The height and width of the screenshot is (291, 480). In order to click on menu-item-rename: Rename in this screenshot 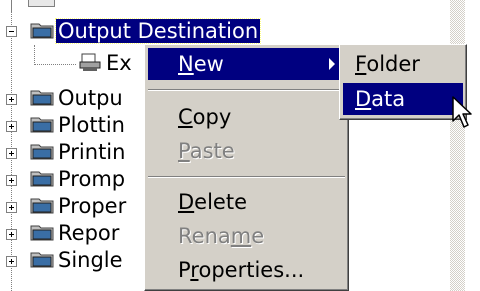, I will do `click(246, 236)`.